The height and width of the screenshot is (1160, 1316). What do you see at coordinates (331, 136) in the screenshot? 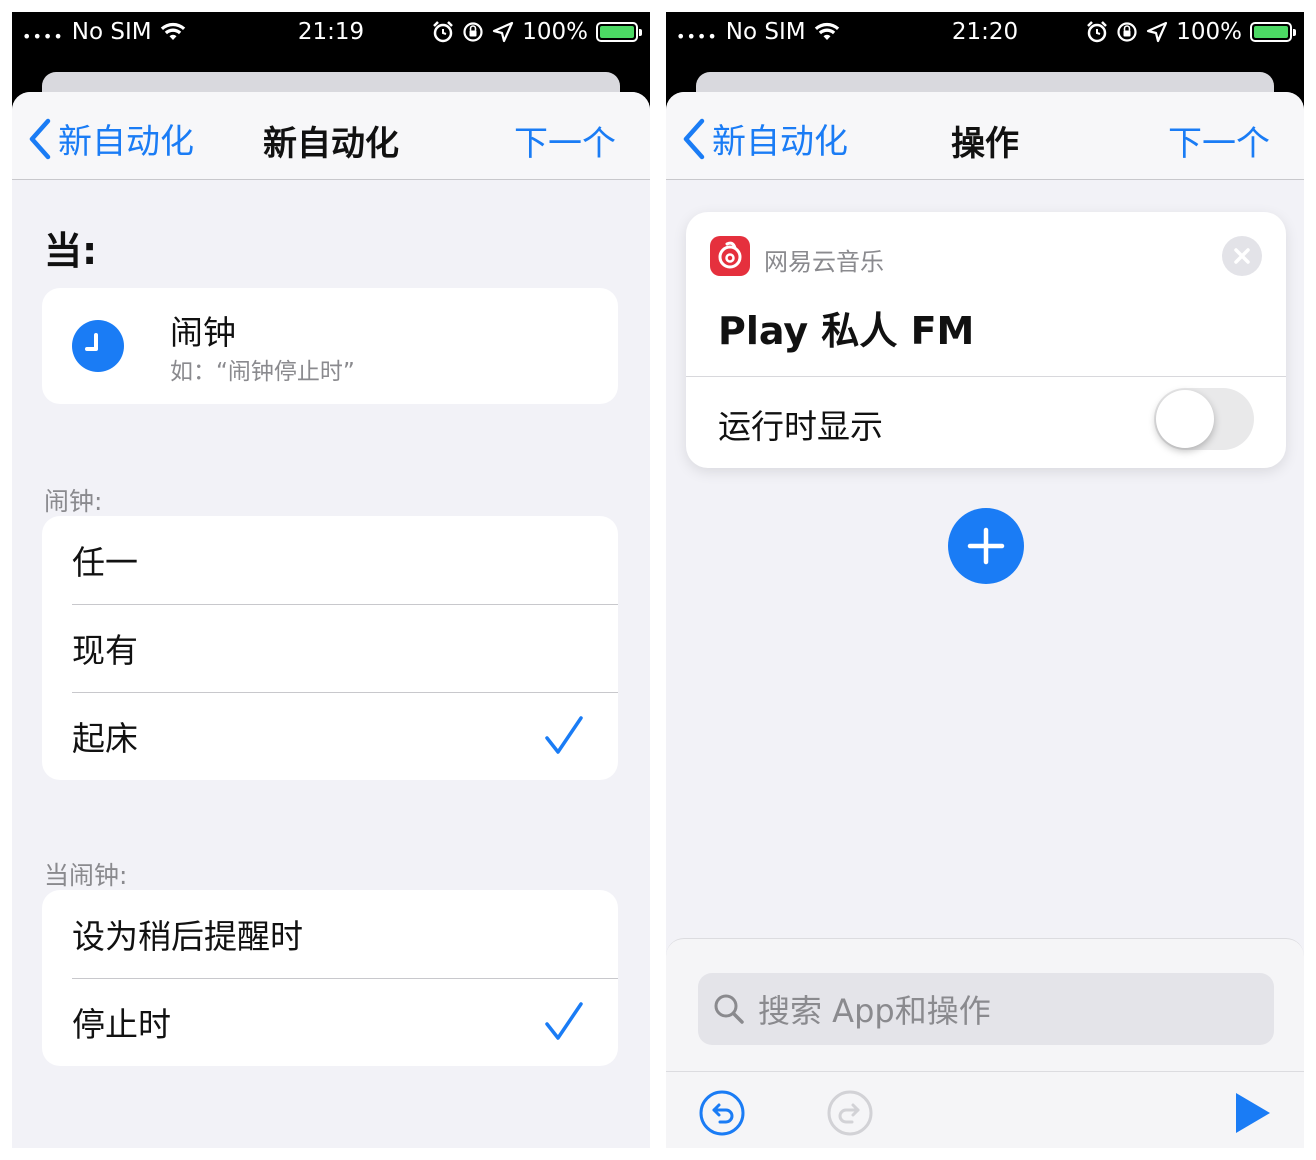
I see `navigation-bar: 新自动化 新自动化 下一个` at bounding box center [331, 136].